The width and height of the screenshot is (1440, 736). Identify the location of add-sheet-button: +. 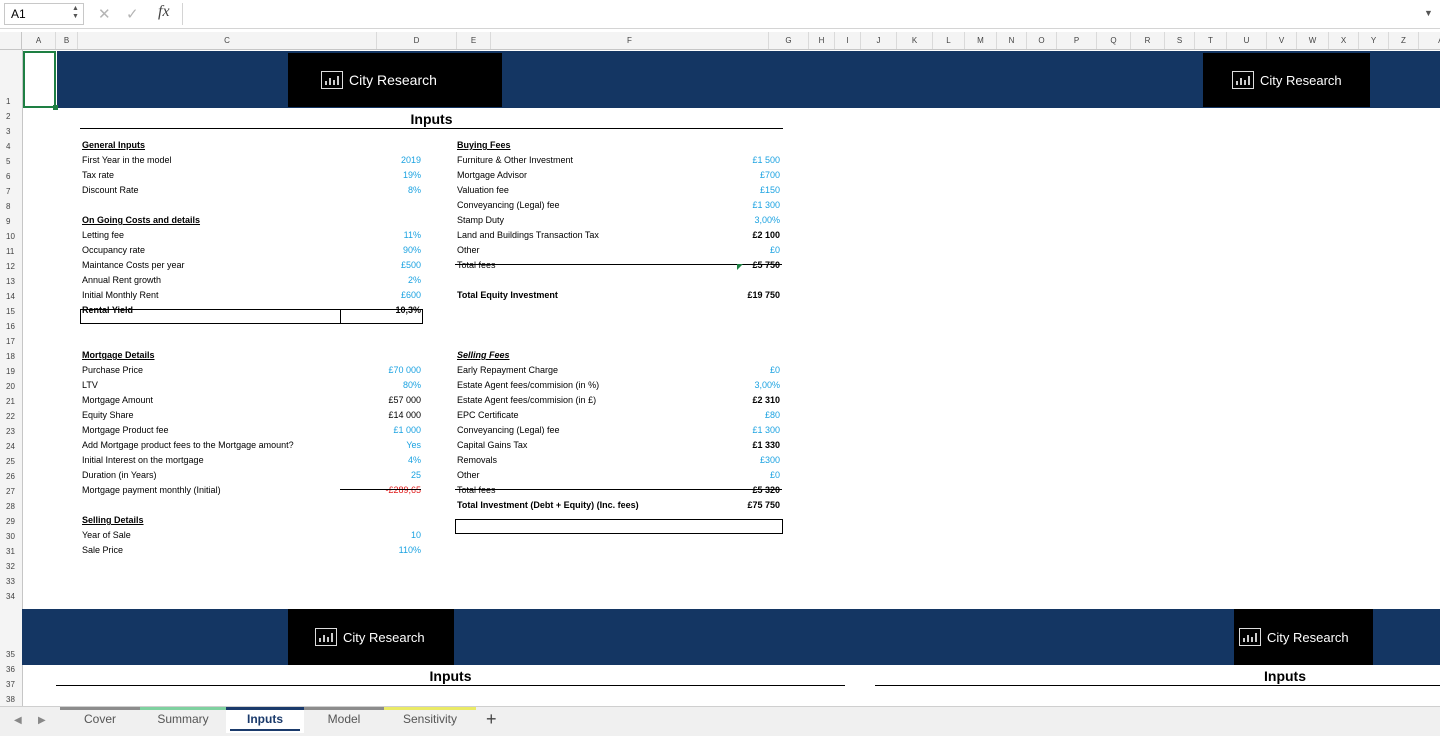
(491, 719).